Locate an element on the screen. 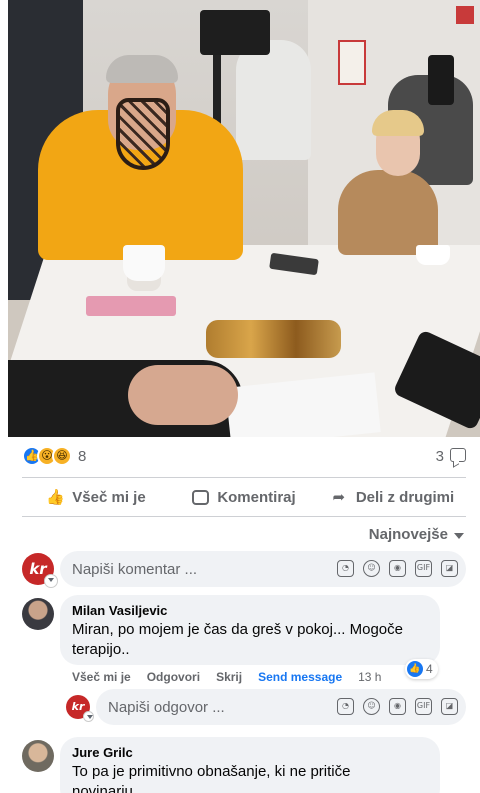  haha-icon: 😆 is located at coordinates (62, 456).